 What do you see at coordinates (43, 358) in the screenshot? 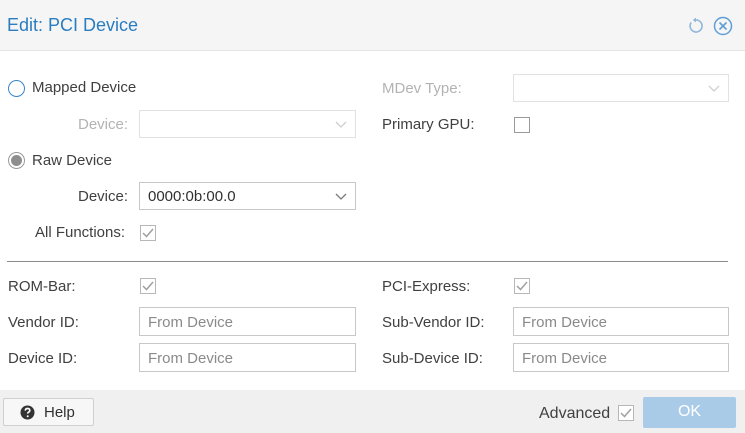
I see `device-id-label: Device ID:` at bounding box center [43, 358].